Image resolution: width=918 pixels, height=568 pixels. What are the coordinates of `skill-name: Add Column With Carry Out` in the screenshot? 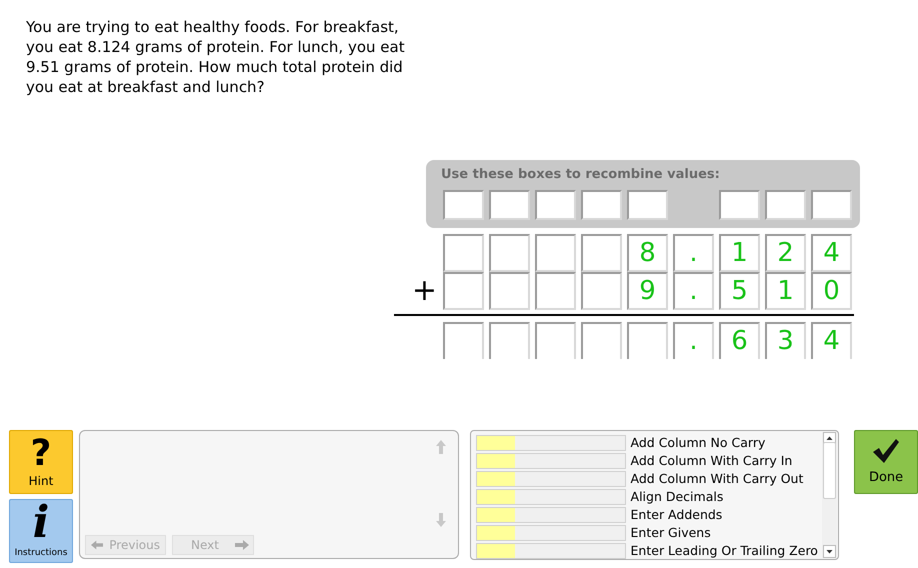 It's located at (717, 479).